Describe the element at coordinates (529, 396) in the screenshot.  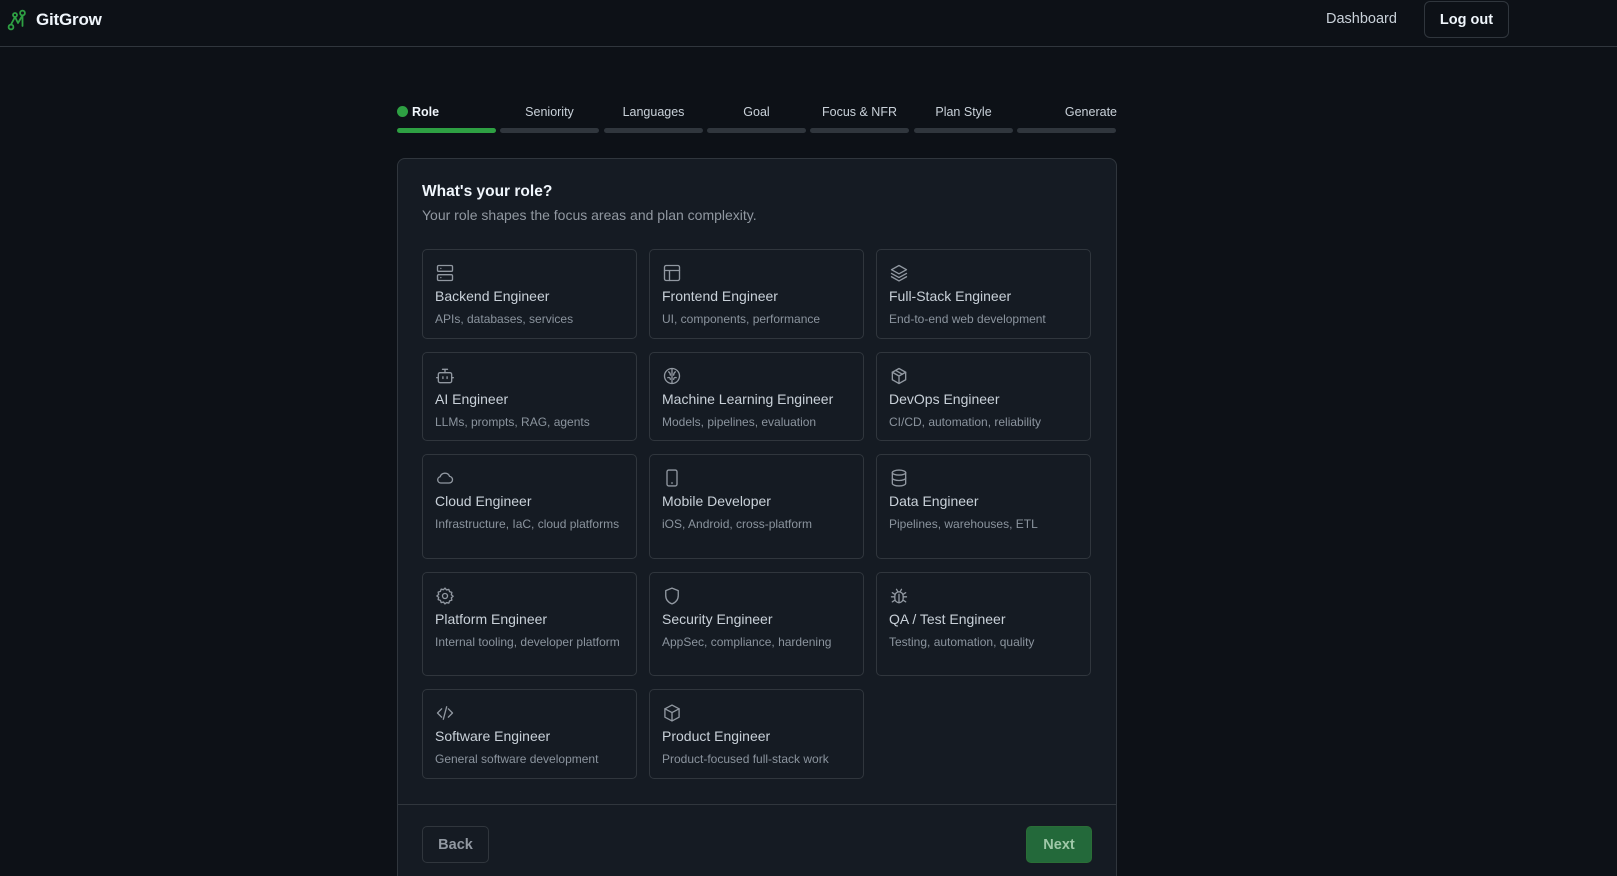
I see `role-option-ai-engineer: AI Engineer LLMs, prompts, RAG, agents` at that location.